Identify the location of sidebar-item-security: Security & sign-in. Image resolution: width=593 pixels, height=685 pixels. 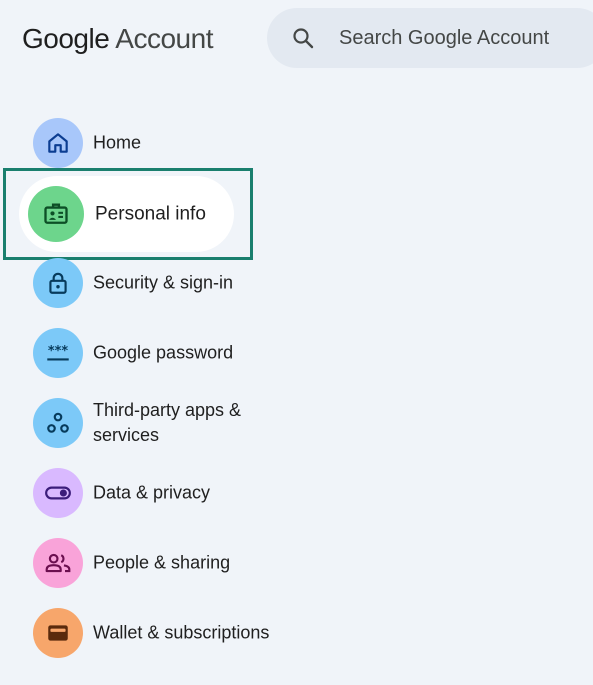
(160, 283).